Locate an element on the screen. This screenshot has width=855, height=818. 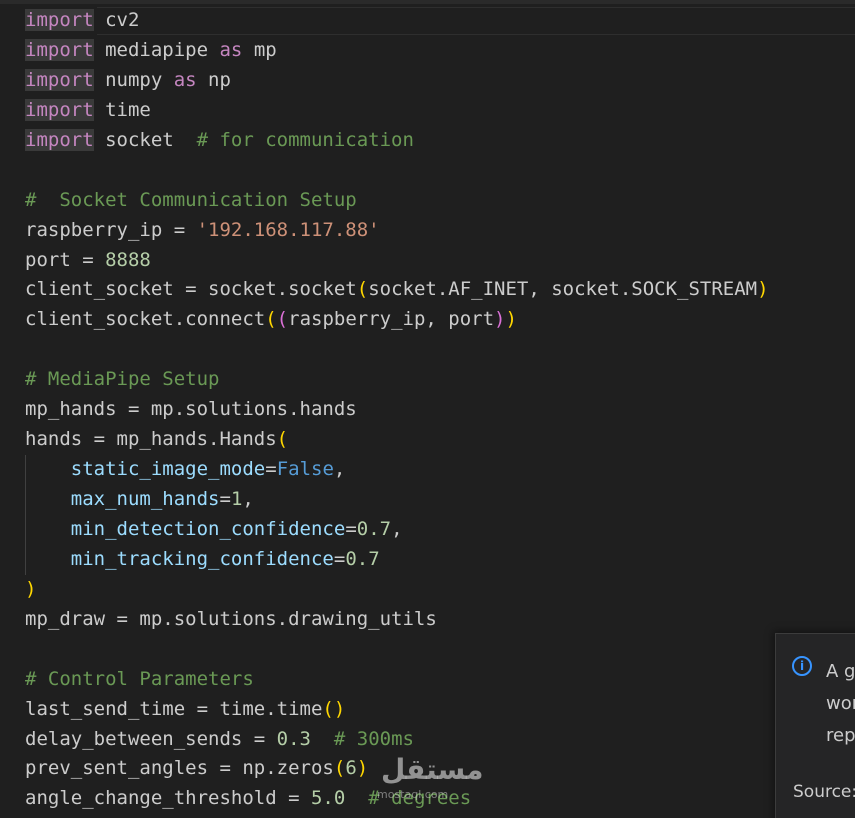
code-token: False is located at coordinates (305, 469).